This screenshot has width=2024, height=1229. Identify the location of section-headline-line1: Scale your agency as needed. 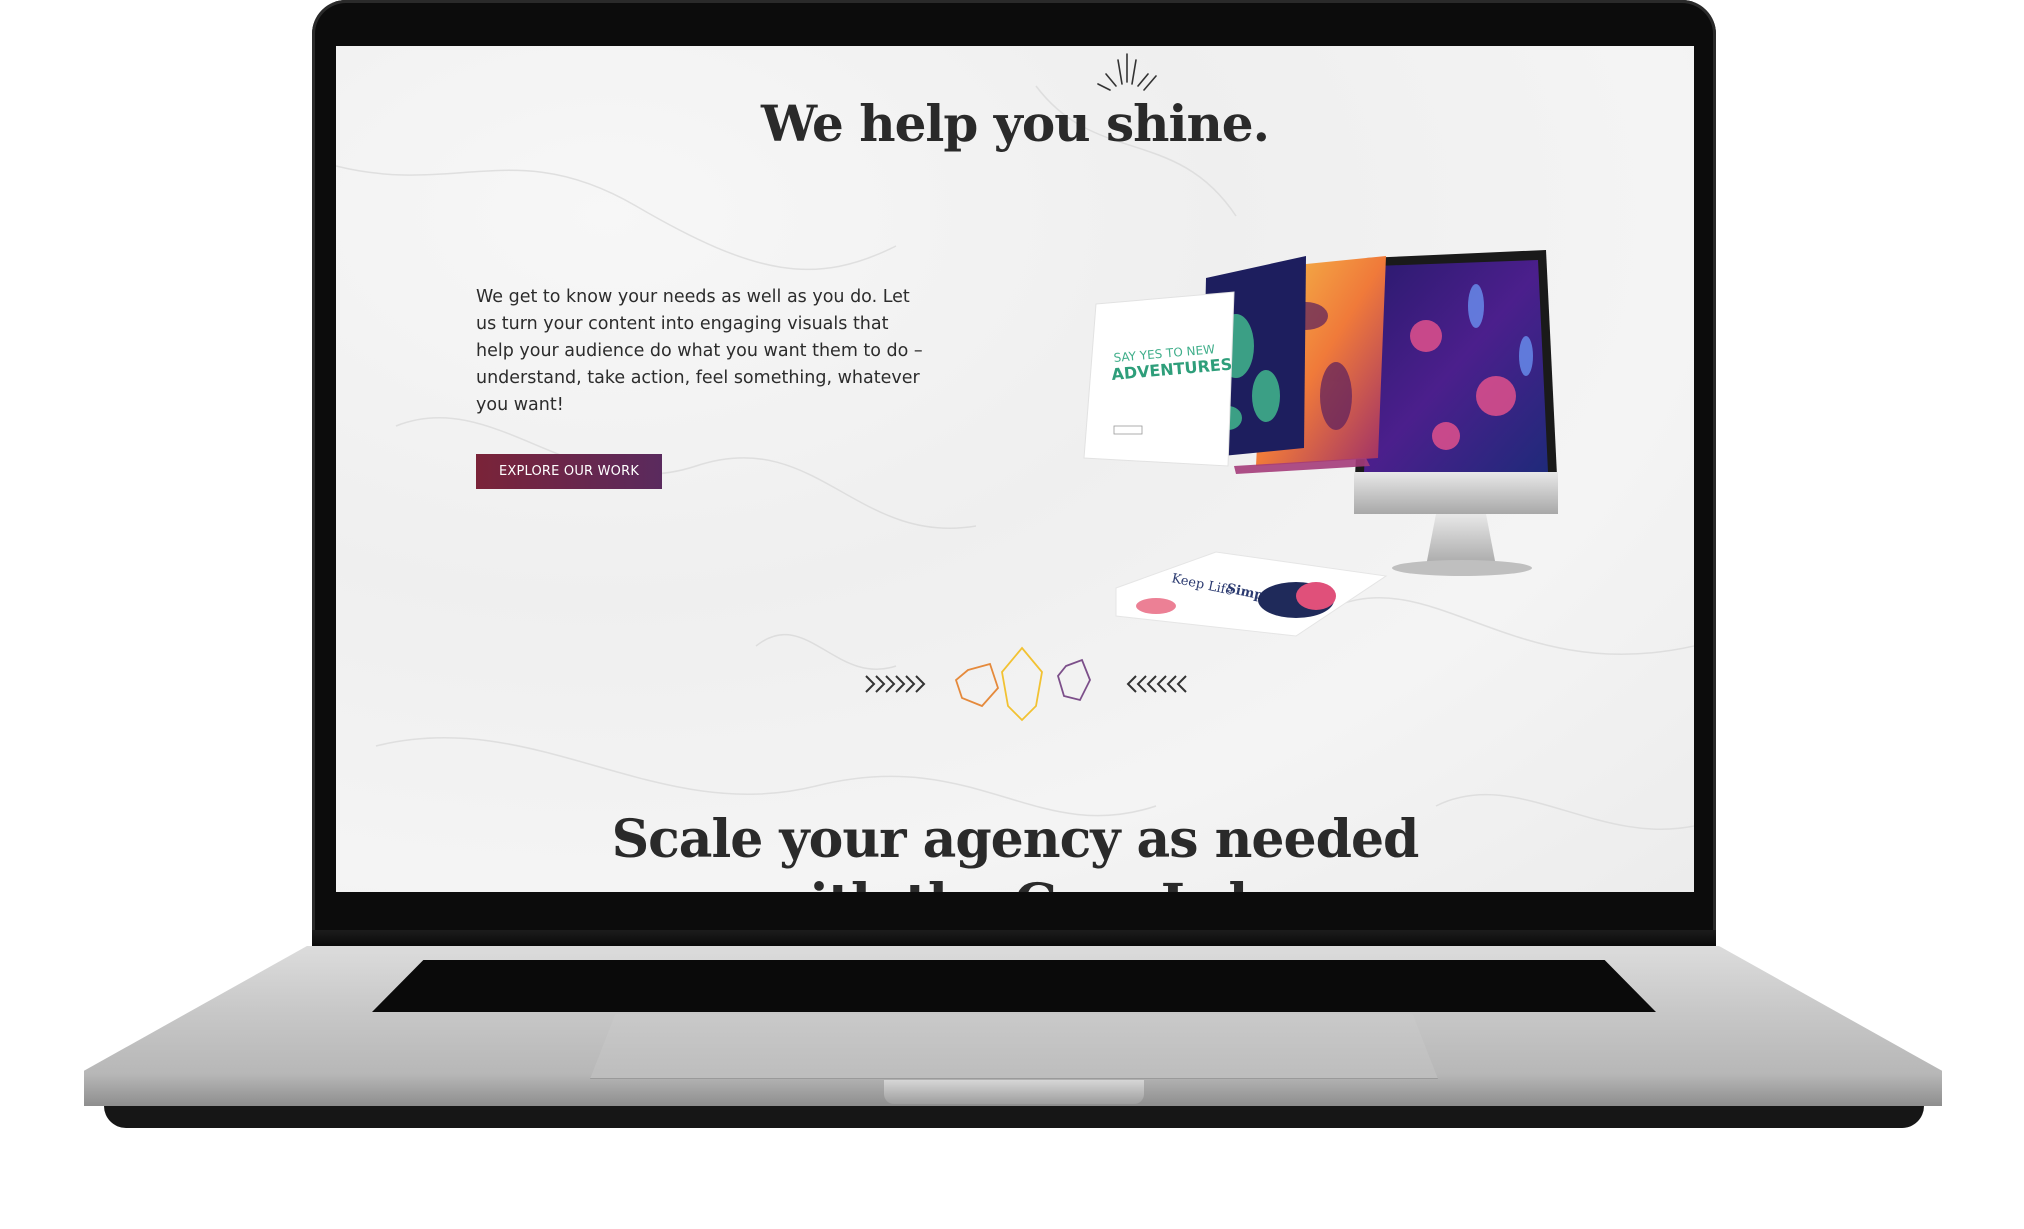
(1015, 839).